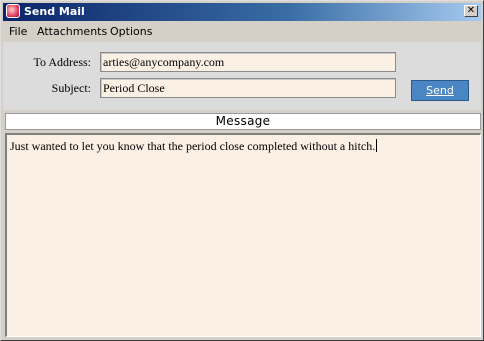  What do you see at coordinates (62, 62) in the screenshot?
I see `to-address-label: To Address:` at bounding box center [62, 62].